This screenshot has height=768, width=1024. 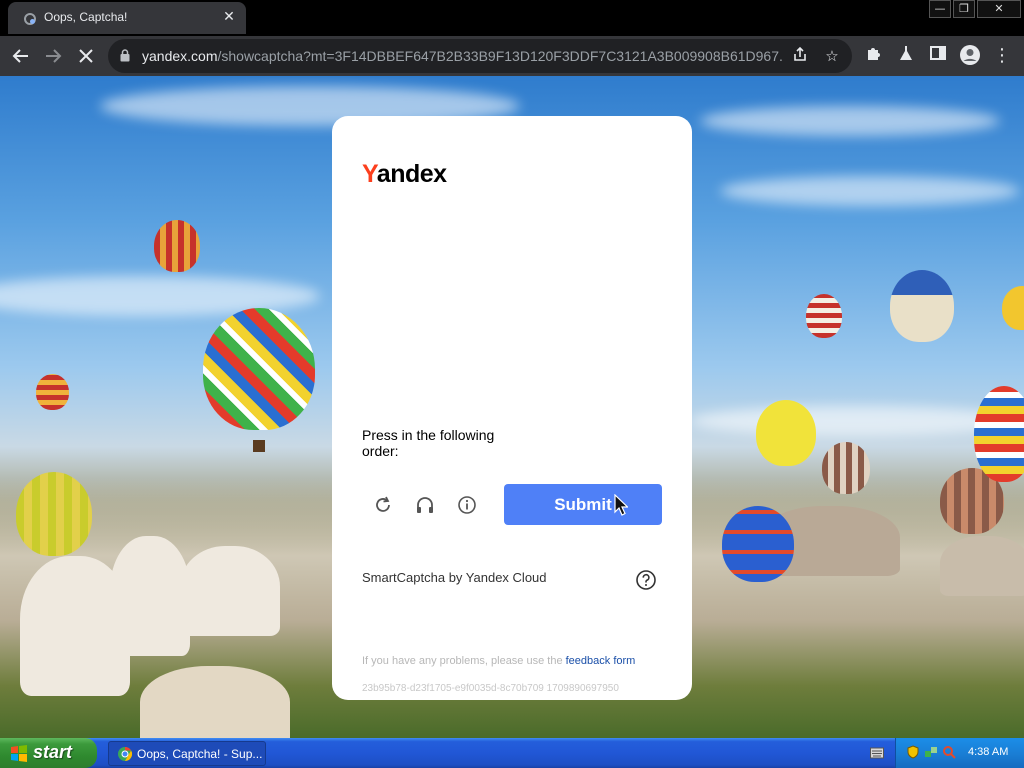 What do you see at coordinates (404, 174) in the screenshot?
I see `yandex-logo: Yandex` at bounding box center [404, 174].